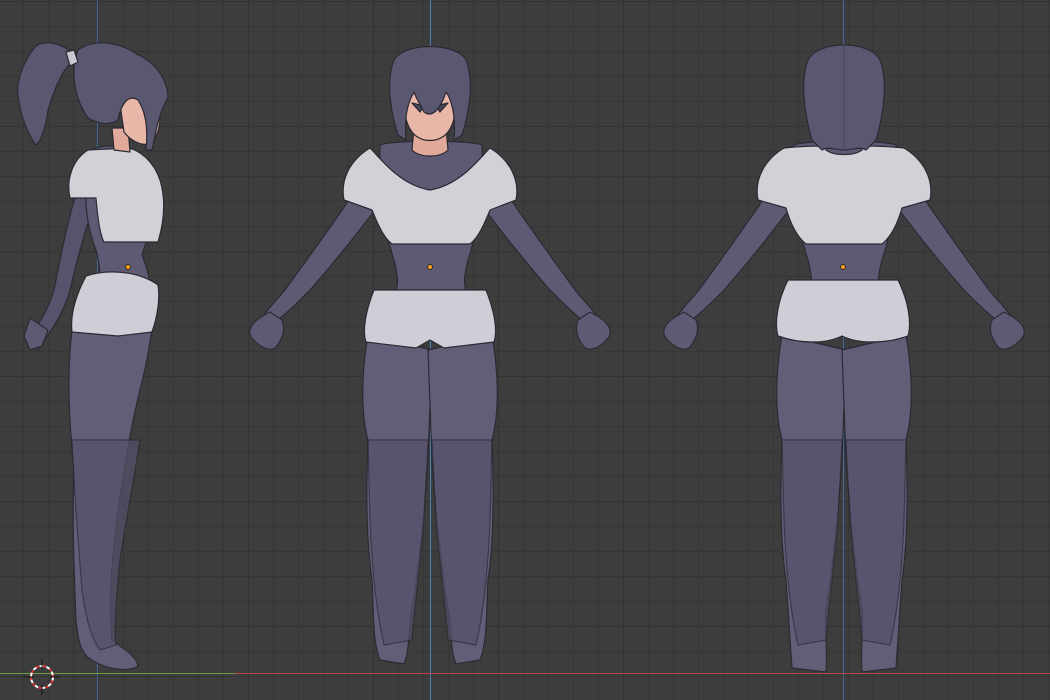 The height and width of the screenshot is (700, 1050). I want to click on back-origin-point, so click(843, 267).